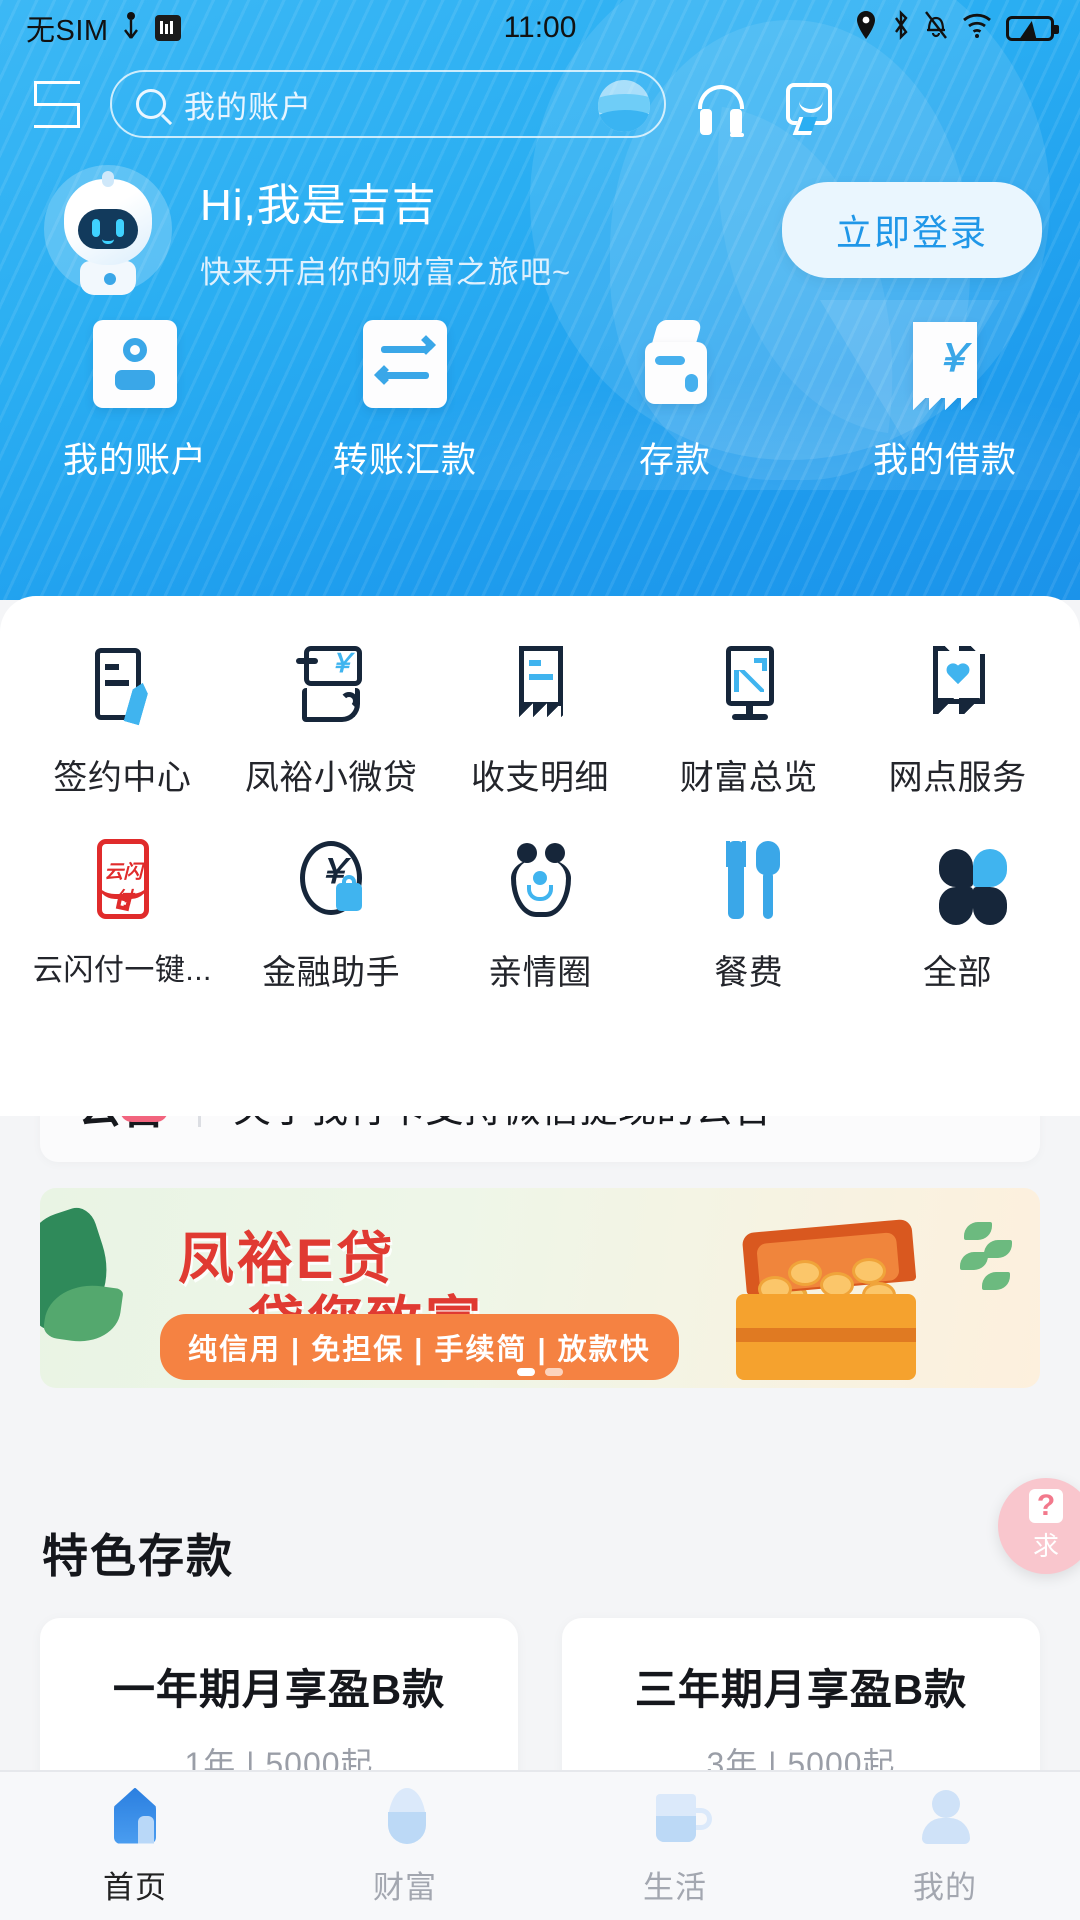 Image resolution: width=1080 pixels, height=1920 pixels. What do you see at coordinates (961, 881) in the screenshot?
I see `all-services-icon` at bounding box center [961, 881].